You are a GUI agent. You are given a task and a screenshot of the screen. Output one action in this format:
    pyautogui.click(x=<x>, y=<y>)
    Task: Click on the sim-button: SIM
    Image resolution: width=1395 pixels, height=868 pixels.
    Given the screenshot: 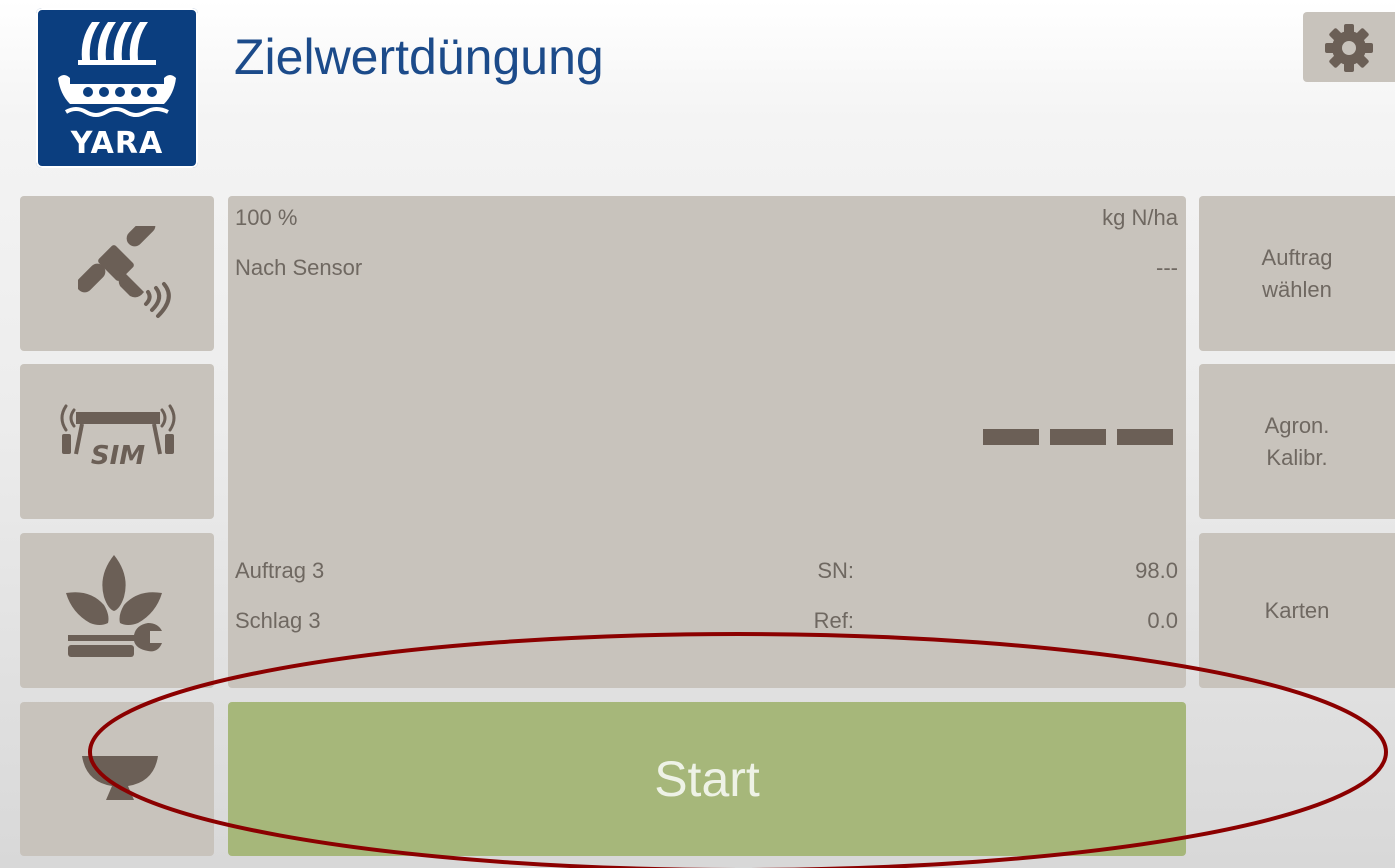 What is the action you would take?
    pyautogui.click(x=117, y=441)
    